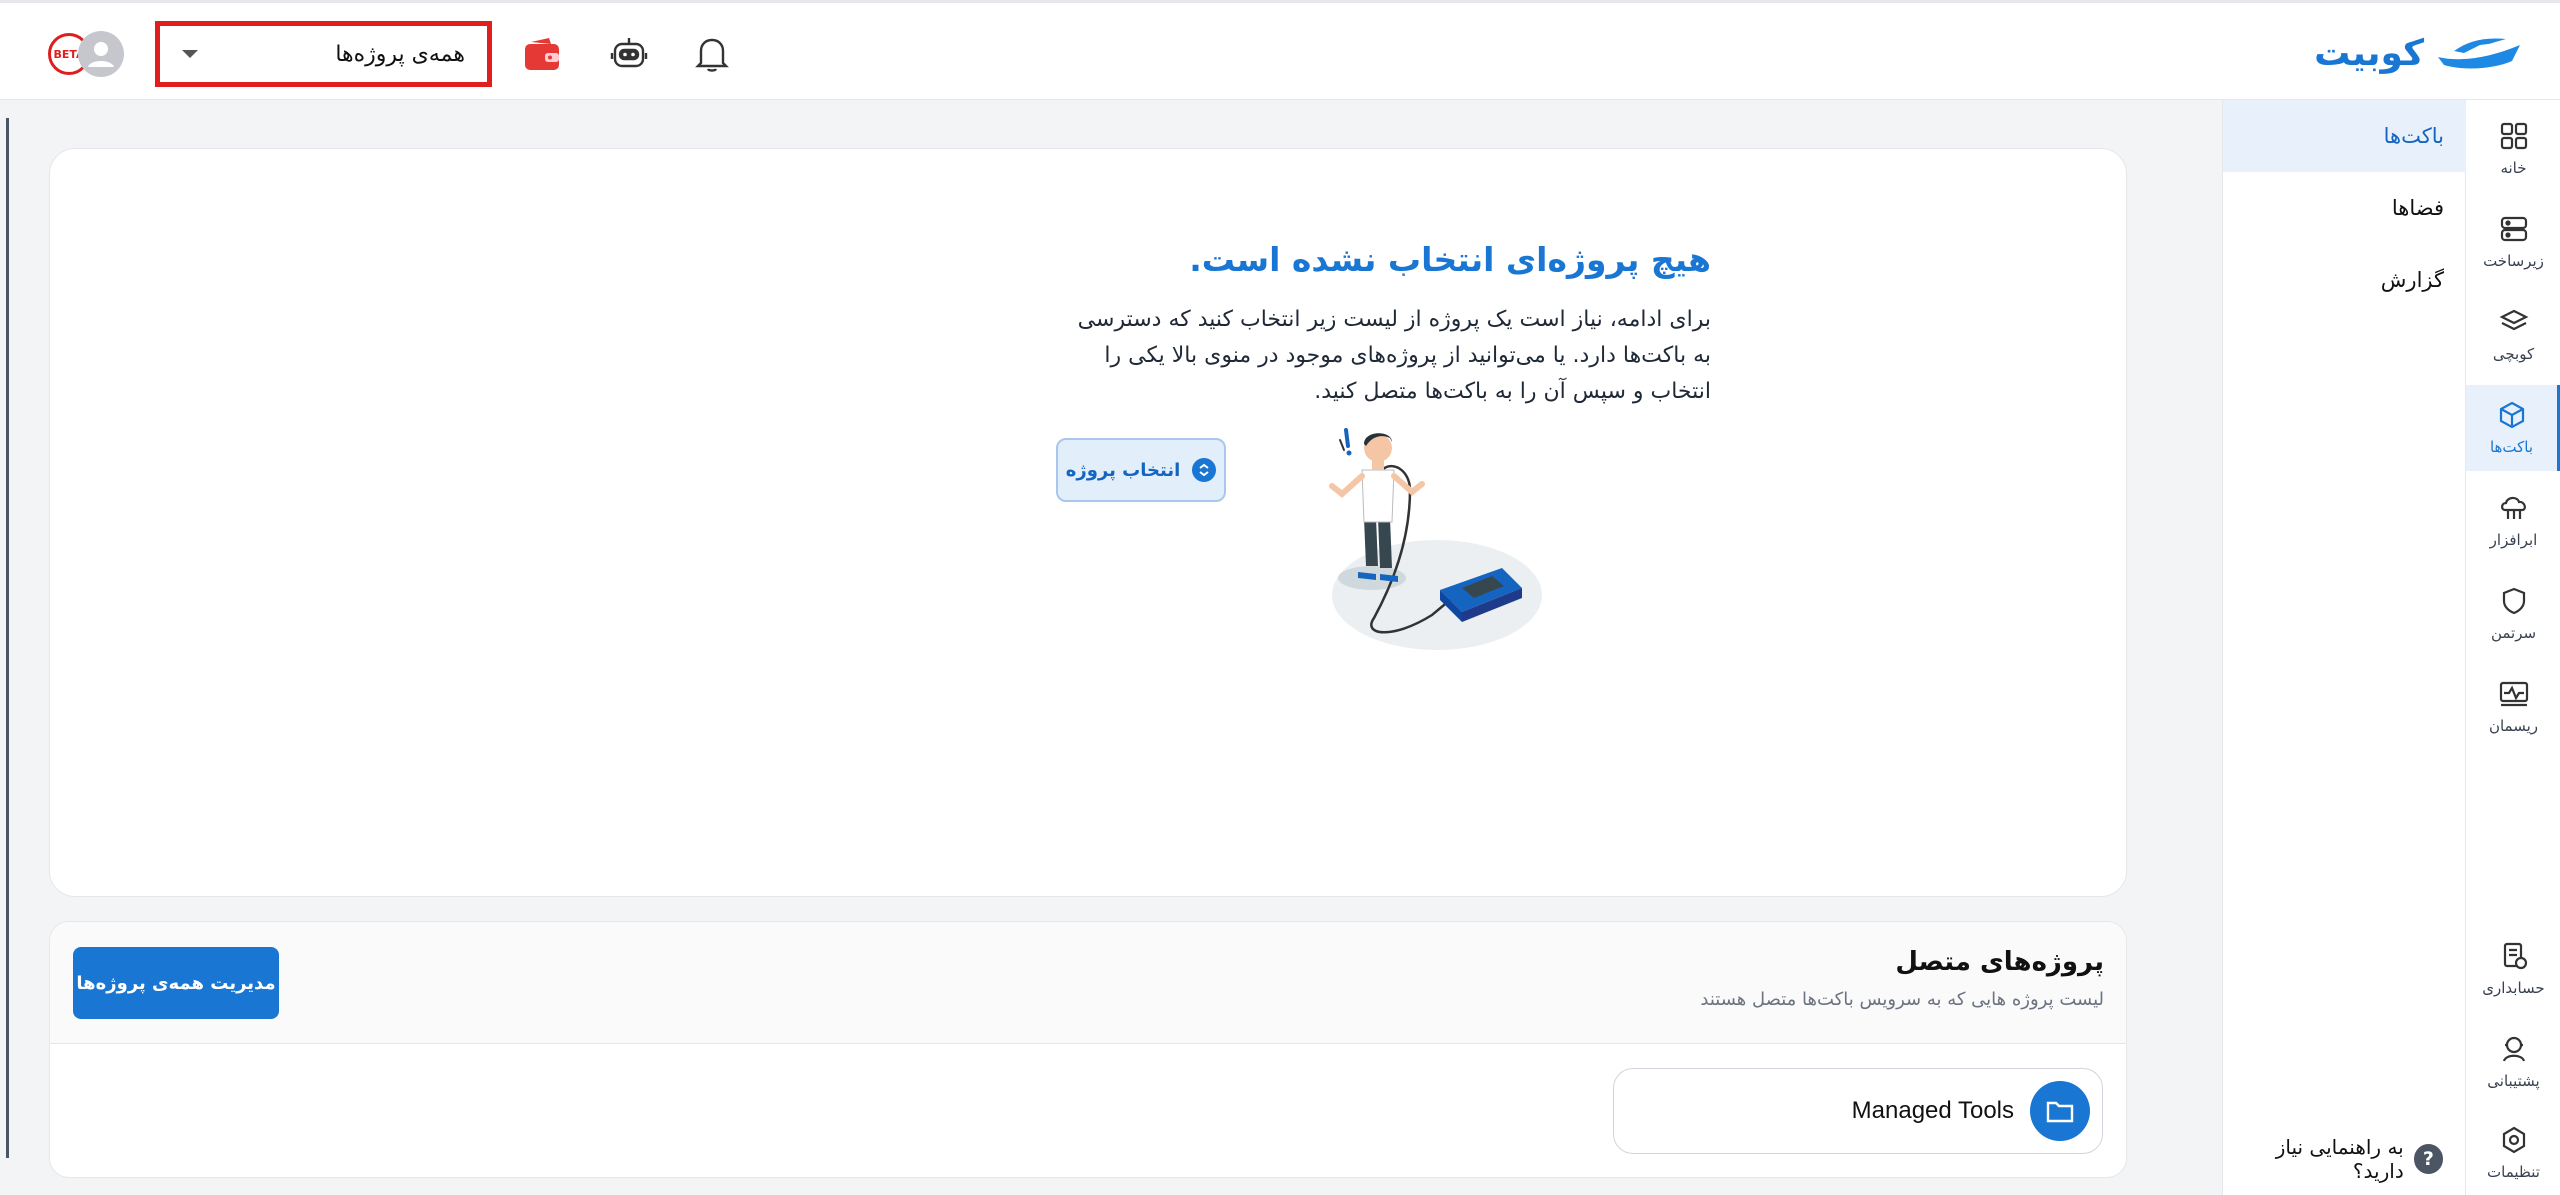 This screenshot has height=1195, width=2560. I want to click on rail-item-home: خانه, so click(2513, 149).